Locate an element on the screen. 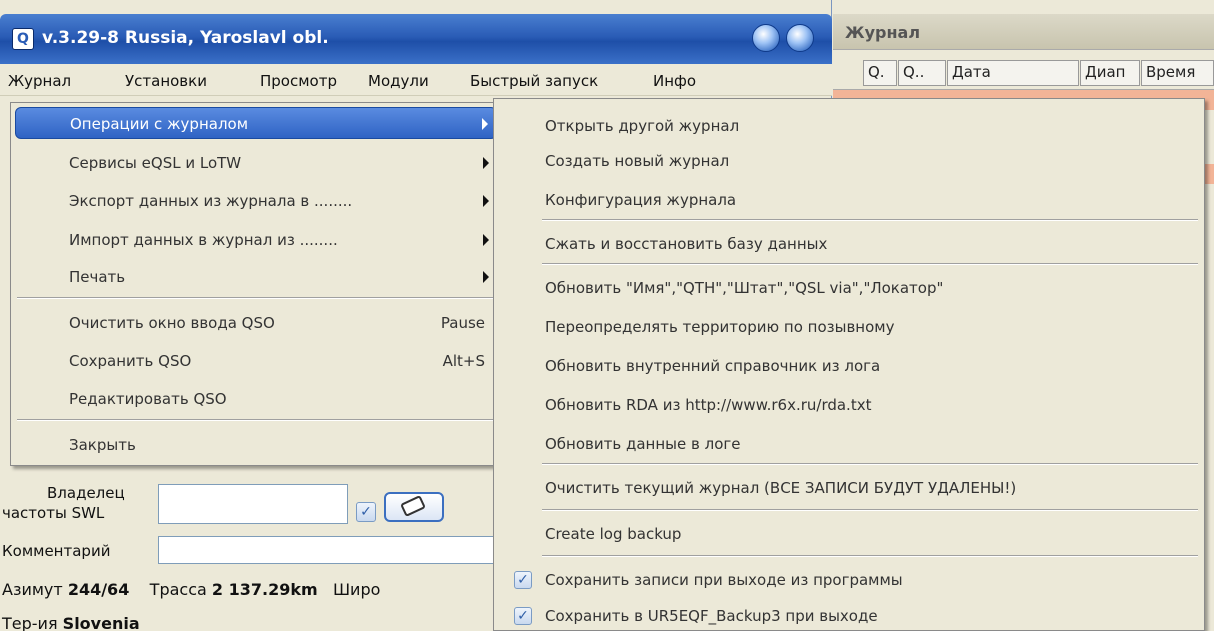 The height and width of the screenshot is (631, 1214). column-band: Диап is located at coordinates (1110, 73).